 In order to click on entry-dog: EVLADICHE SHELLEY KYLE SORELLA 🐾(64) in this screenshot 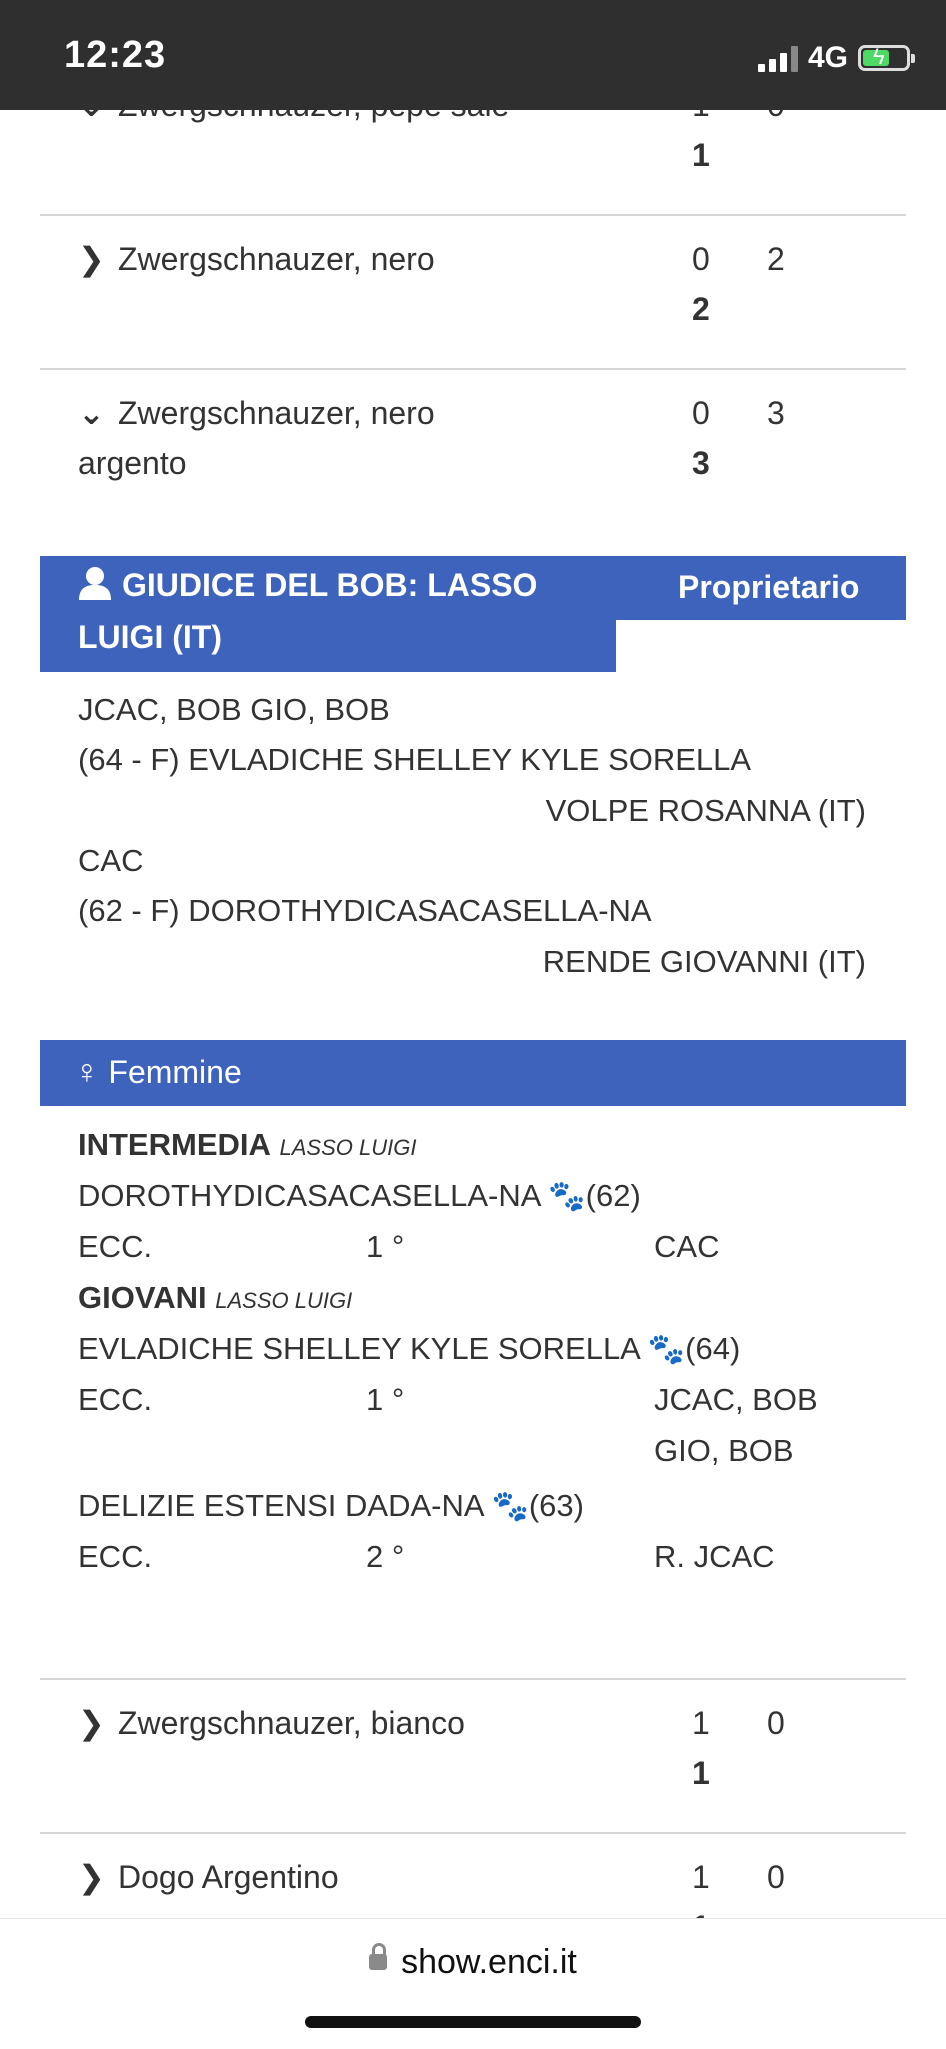, I will do `click(409, 1349)`.